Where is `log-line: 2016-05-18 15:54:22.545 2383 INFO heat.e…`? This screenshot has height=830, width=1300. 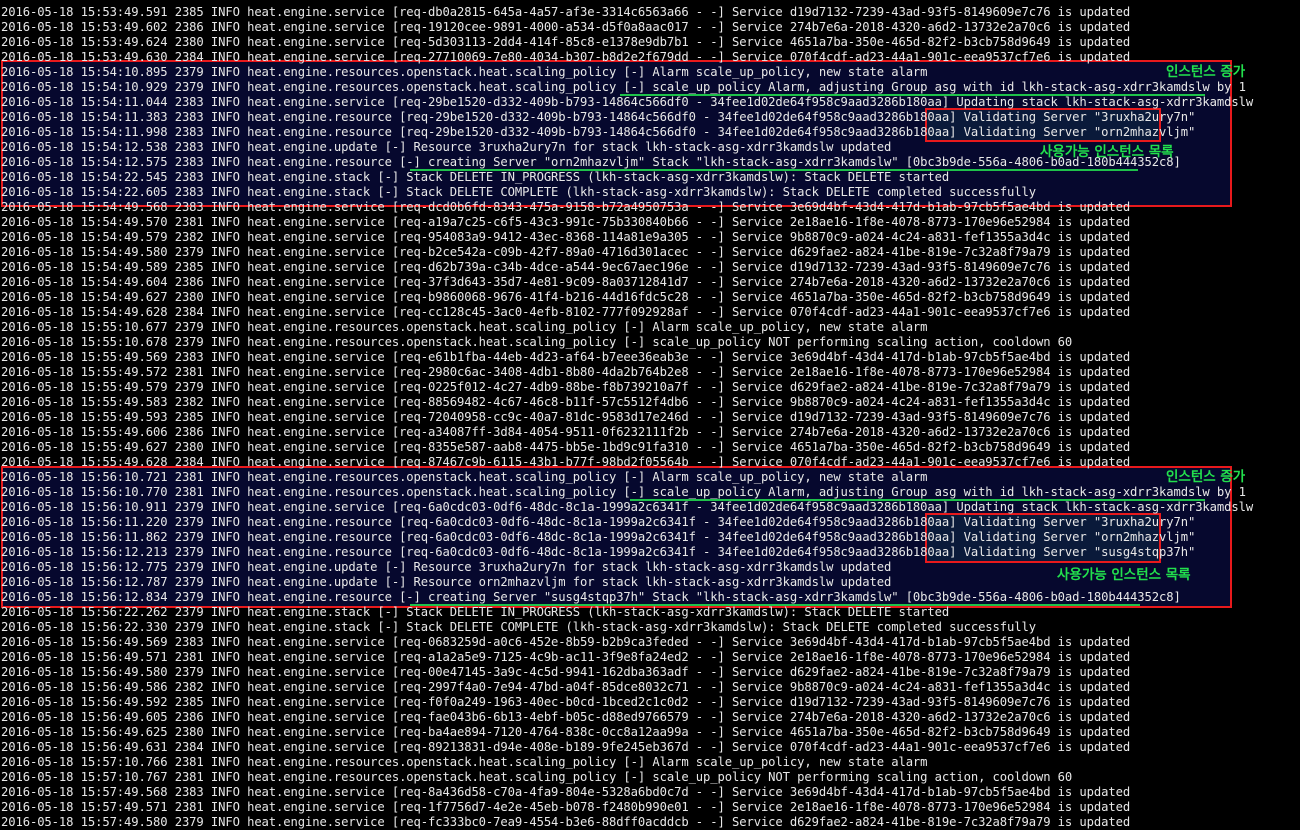
log-line: 2016-05-18 15:54:22.545 2383 INFO heat.e… is located at coordinates (475, 177).